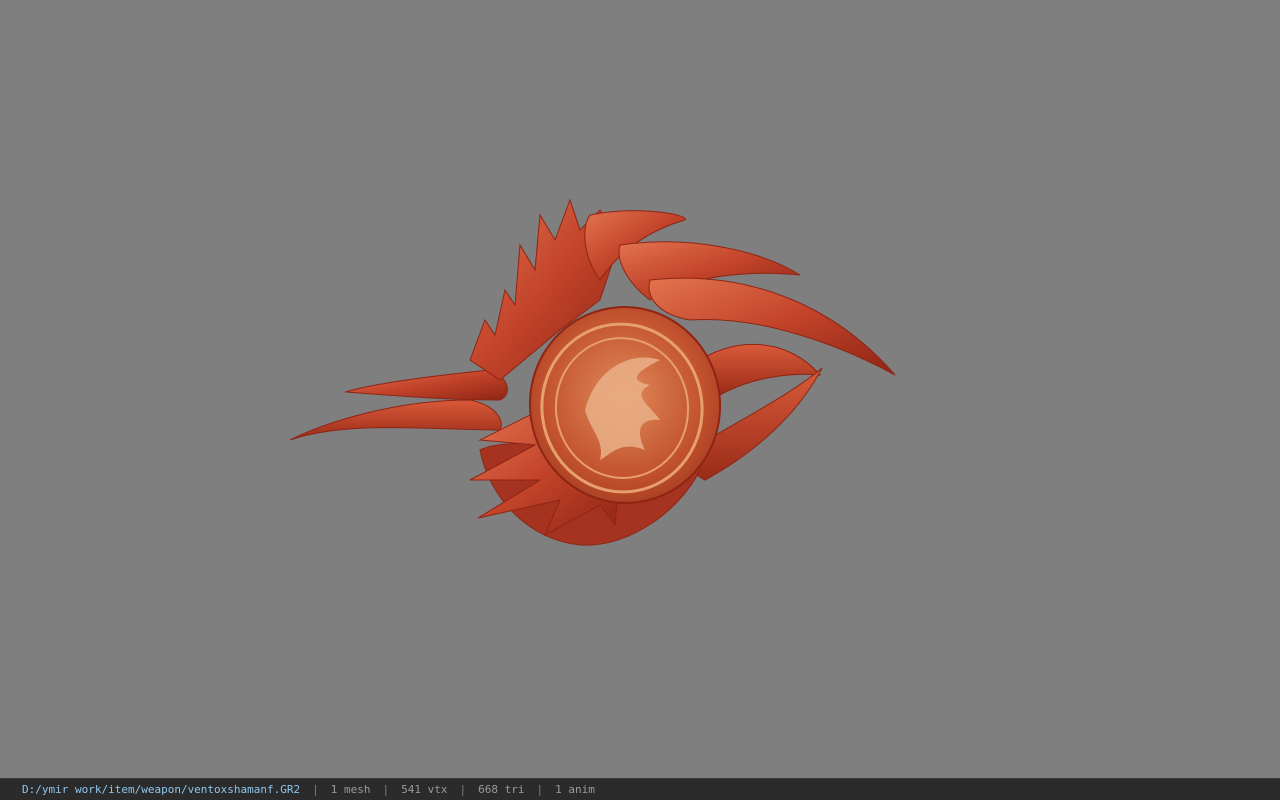 The width and height of the screenshot is (1280, 800). Describe the element at coordinates (350, 789) in the screenshot. I see `mesh-count: 1 mesh` at that location.